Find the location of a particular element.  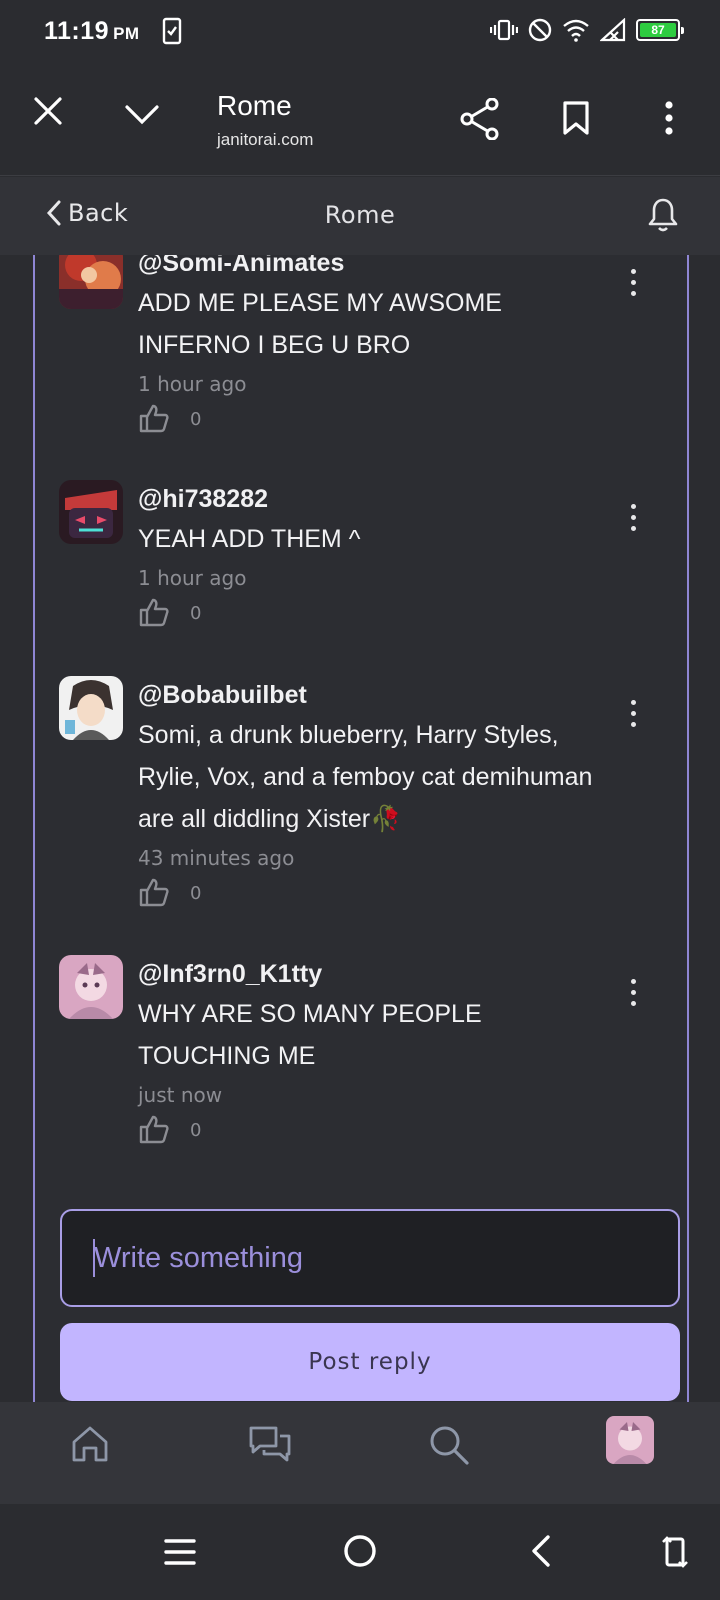

close-icon is located at coordinates (48, 111).